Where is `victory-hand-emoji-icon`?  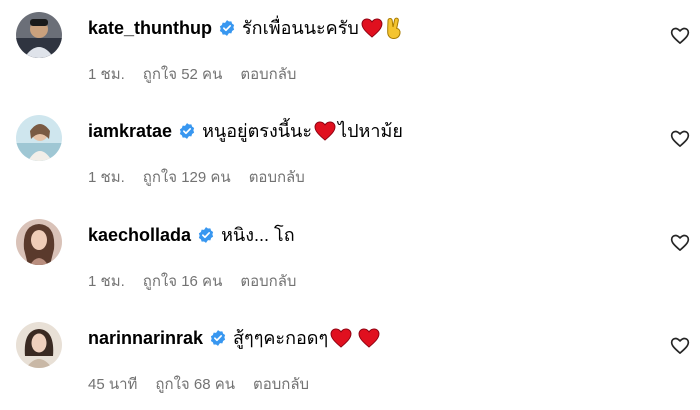
victory-hand-emoji-icon is located at coordinates (394, 28).